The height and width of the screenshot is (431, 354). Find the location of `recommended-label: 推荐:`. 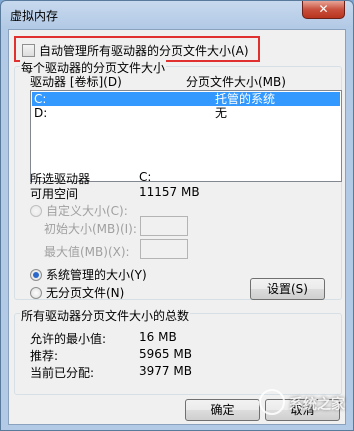

recommended-label: 推荐: is located at coordinates (44, 356).